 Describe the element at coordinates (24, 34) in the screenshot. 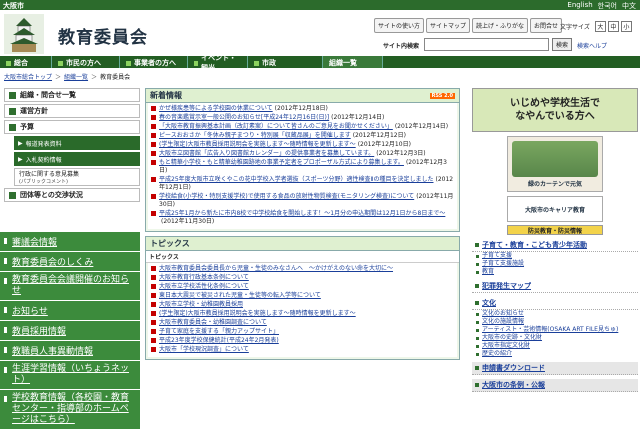

I see `osaka-castle-logo` at that location.